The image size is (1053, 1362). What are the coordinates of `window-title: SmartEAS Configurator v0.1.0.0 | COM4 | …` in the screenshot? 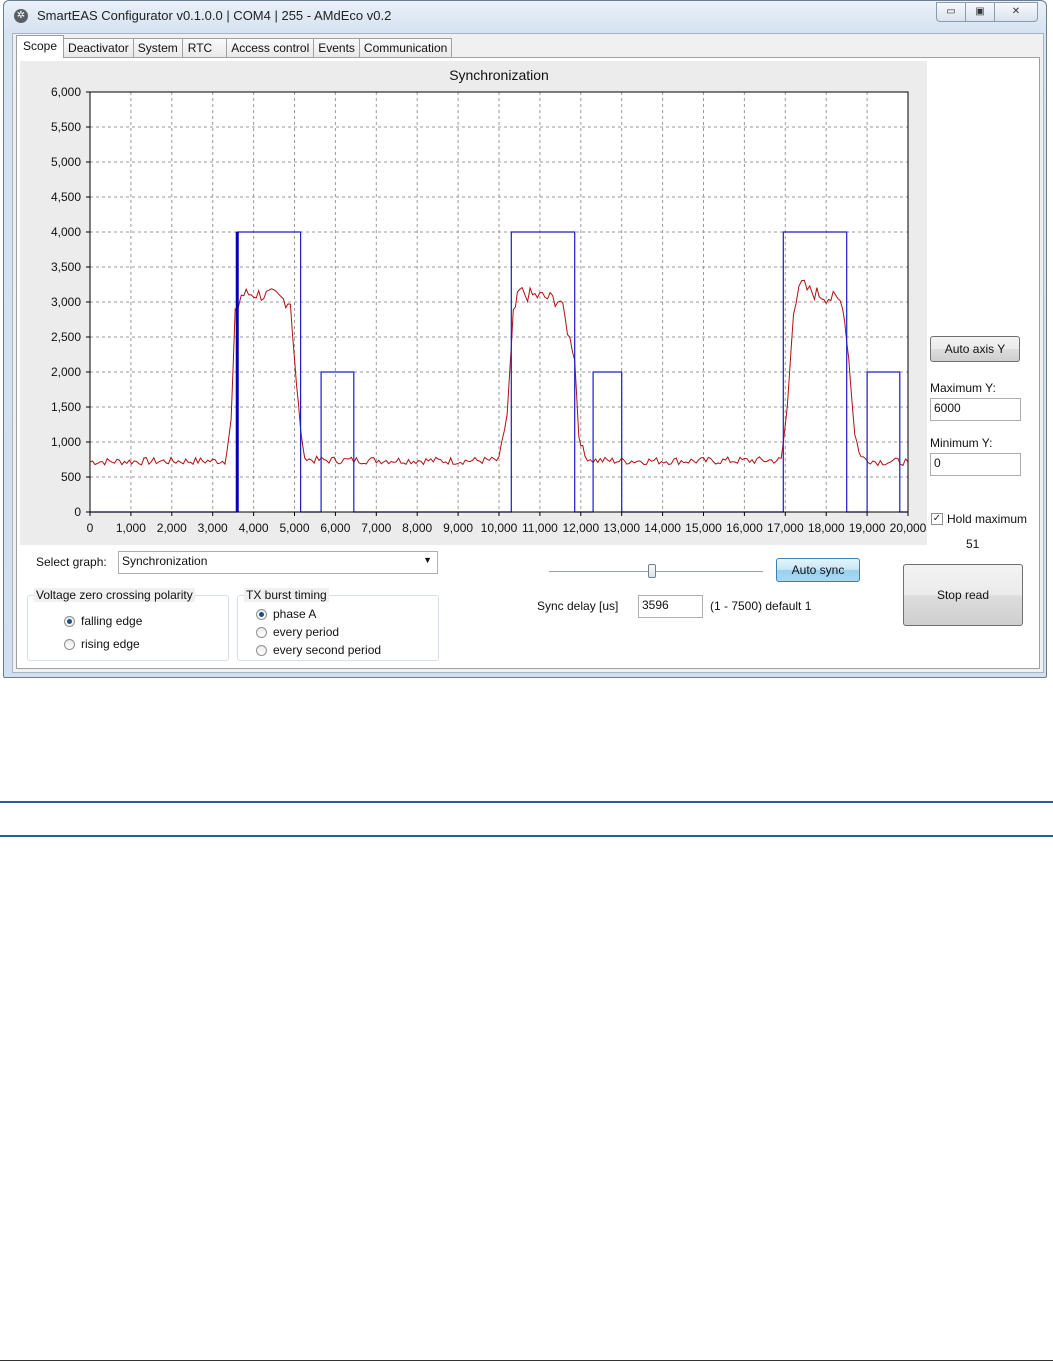 It's located at (214, 15).